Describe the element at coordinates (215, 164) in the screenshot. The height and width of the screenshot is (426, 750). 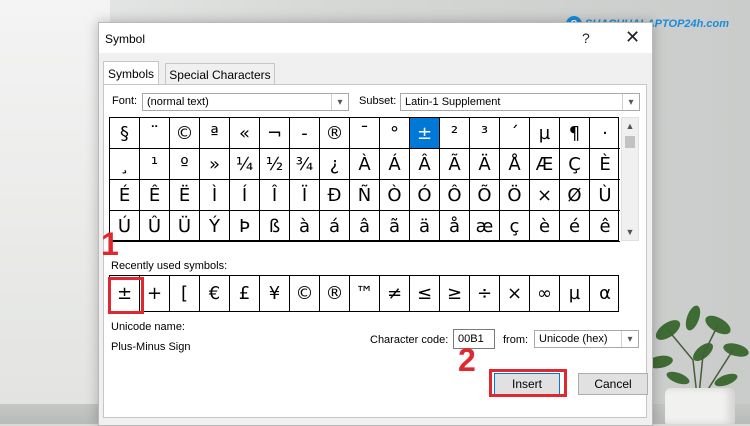
I see `symbol-cell: »` at that location.